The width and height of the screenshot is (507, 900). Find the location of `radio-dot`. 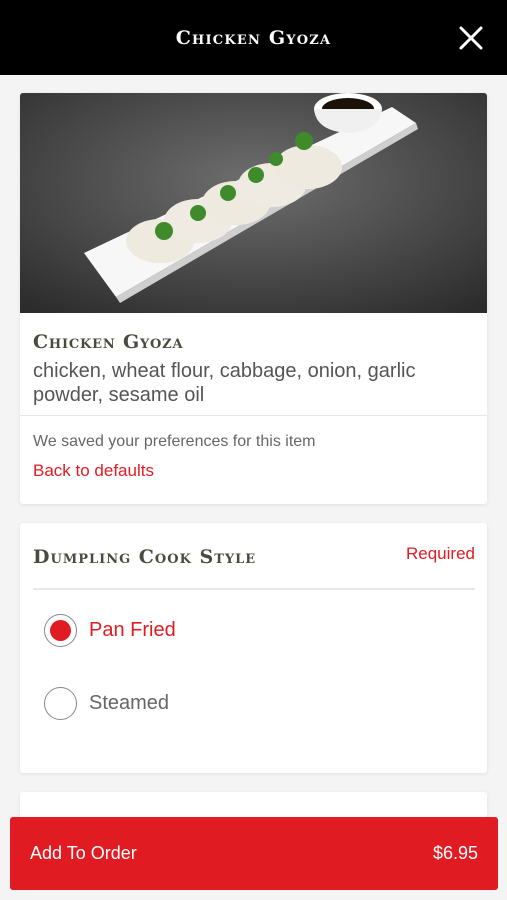

radio-dot is located at coordinates (60, 630).